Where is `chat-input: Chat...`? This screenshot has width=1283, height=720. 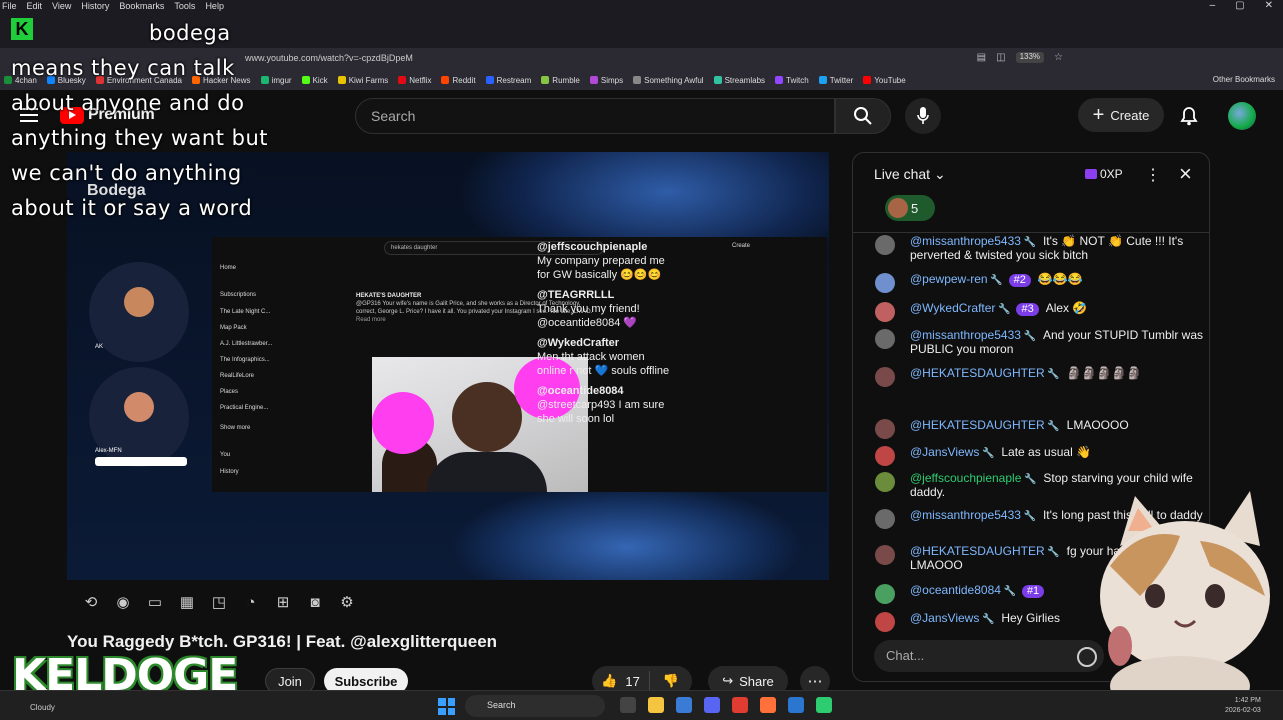 chat-input: Chat... is located at coordinates (989, 656).